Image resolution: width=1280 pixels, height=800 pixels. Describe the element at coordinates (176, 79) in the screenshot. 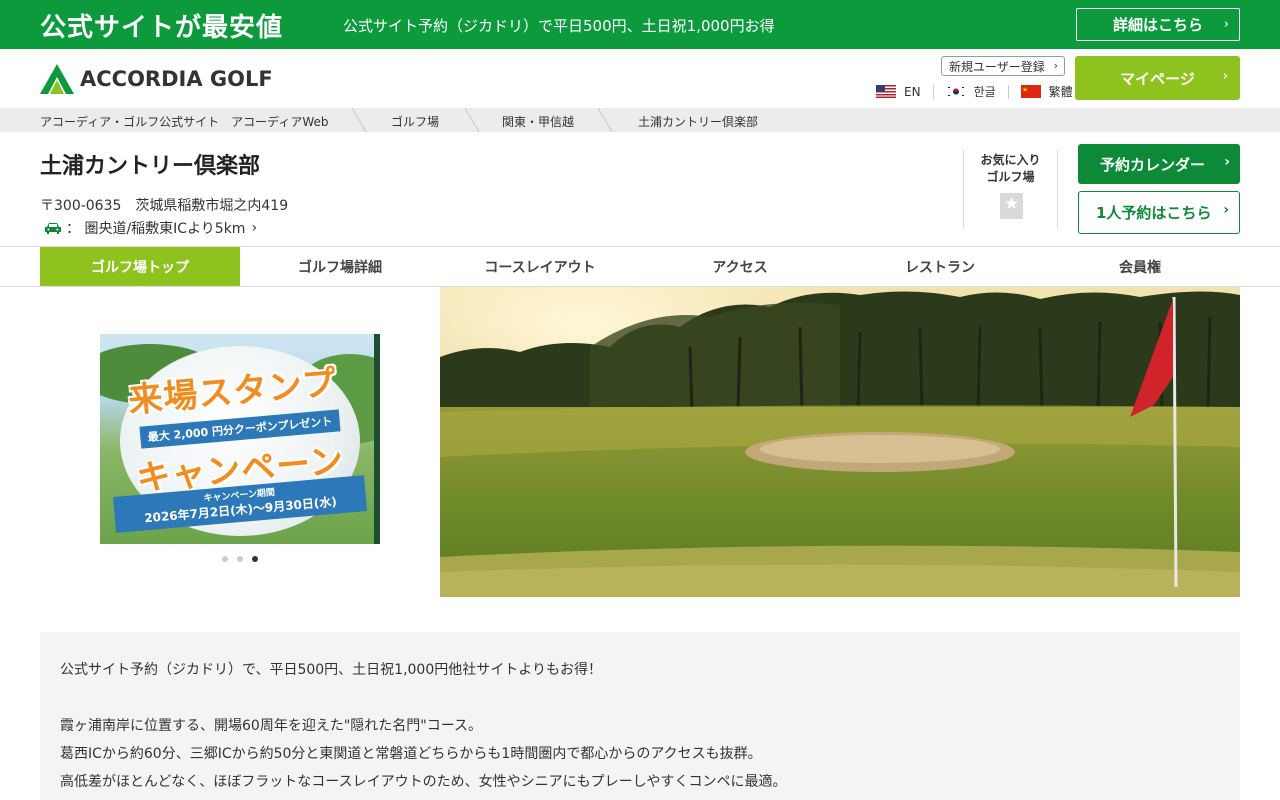

I see `logo-text: ACCORDIA GOLF` at that location.